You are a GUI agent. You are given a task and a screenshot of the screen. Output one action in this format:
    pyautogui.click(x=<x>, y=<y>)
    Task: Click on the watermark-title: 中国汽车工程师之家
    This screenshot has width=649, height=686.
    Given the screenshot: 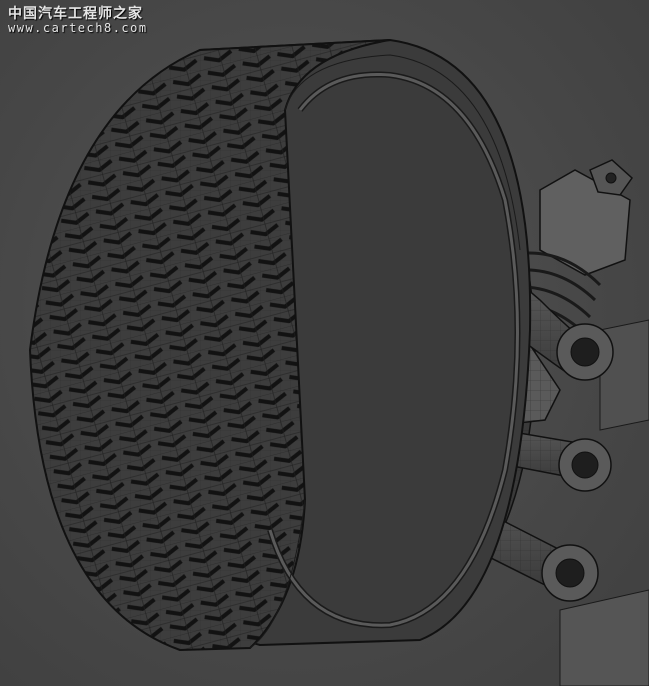 What is the action you would take?
    pyautogui.click(x=75, y=14)
    